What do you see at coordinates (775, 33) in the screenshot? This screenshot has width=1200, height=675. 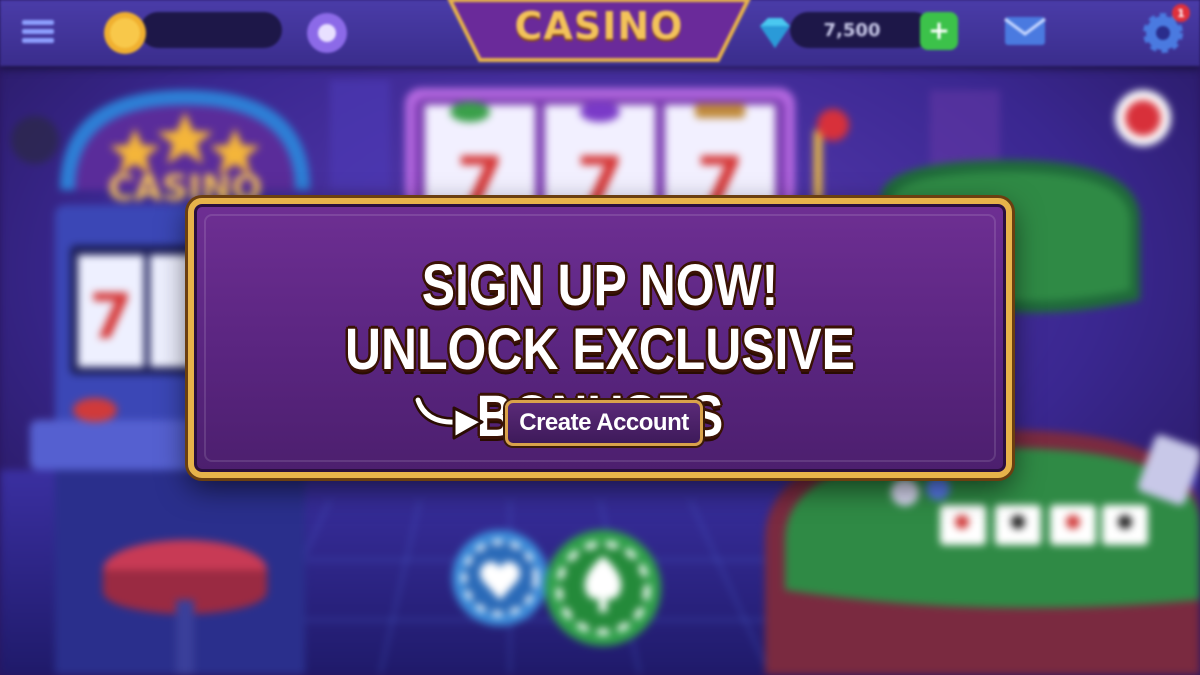 I see `gem-icon` at bounding box center [775, 33].